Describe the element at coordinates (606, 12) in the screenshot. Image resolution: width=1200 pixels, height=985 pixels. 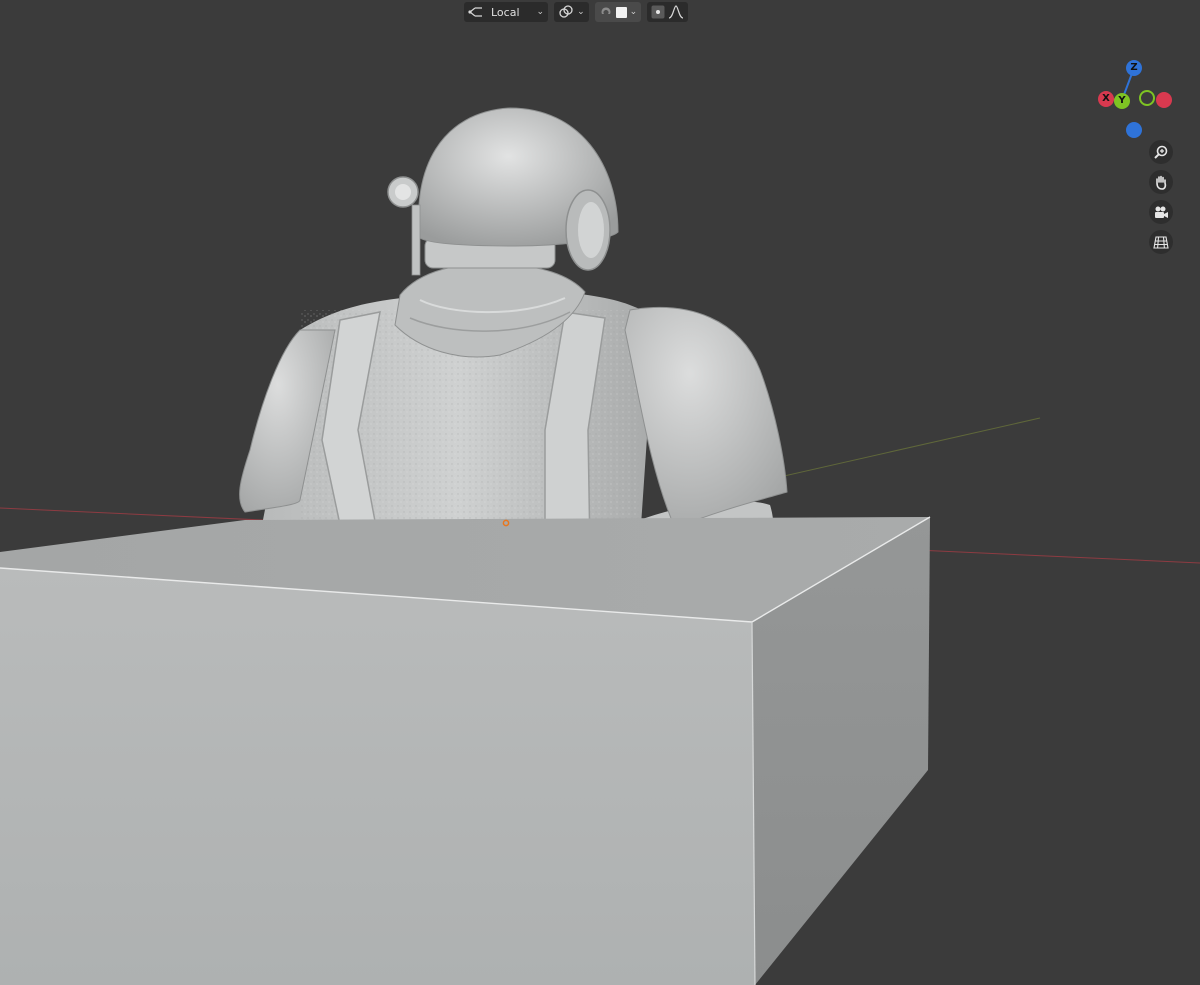
I see `magnet-icon` at that location.